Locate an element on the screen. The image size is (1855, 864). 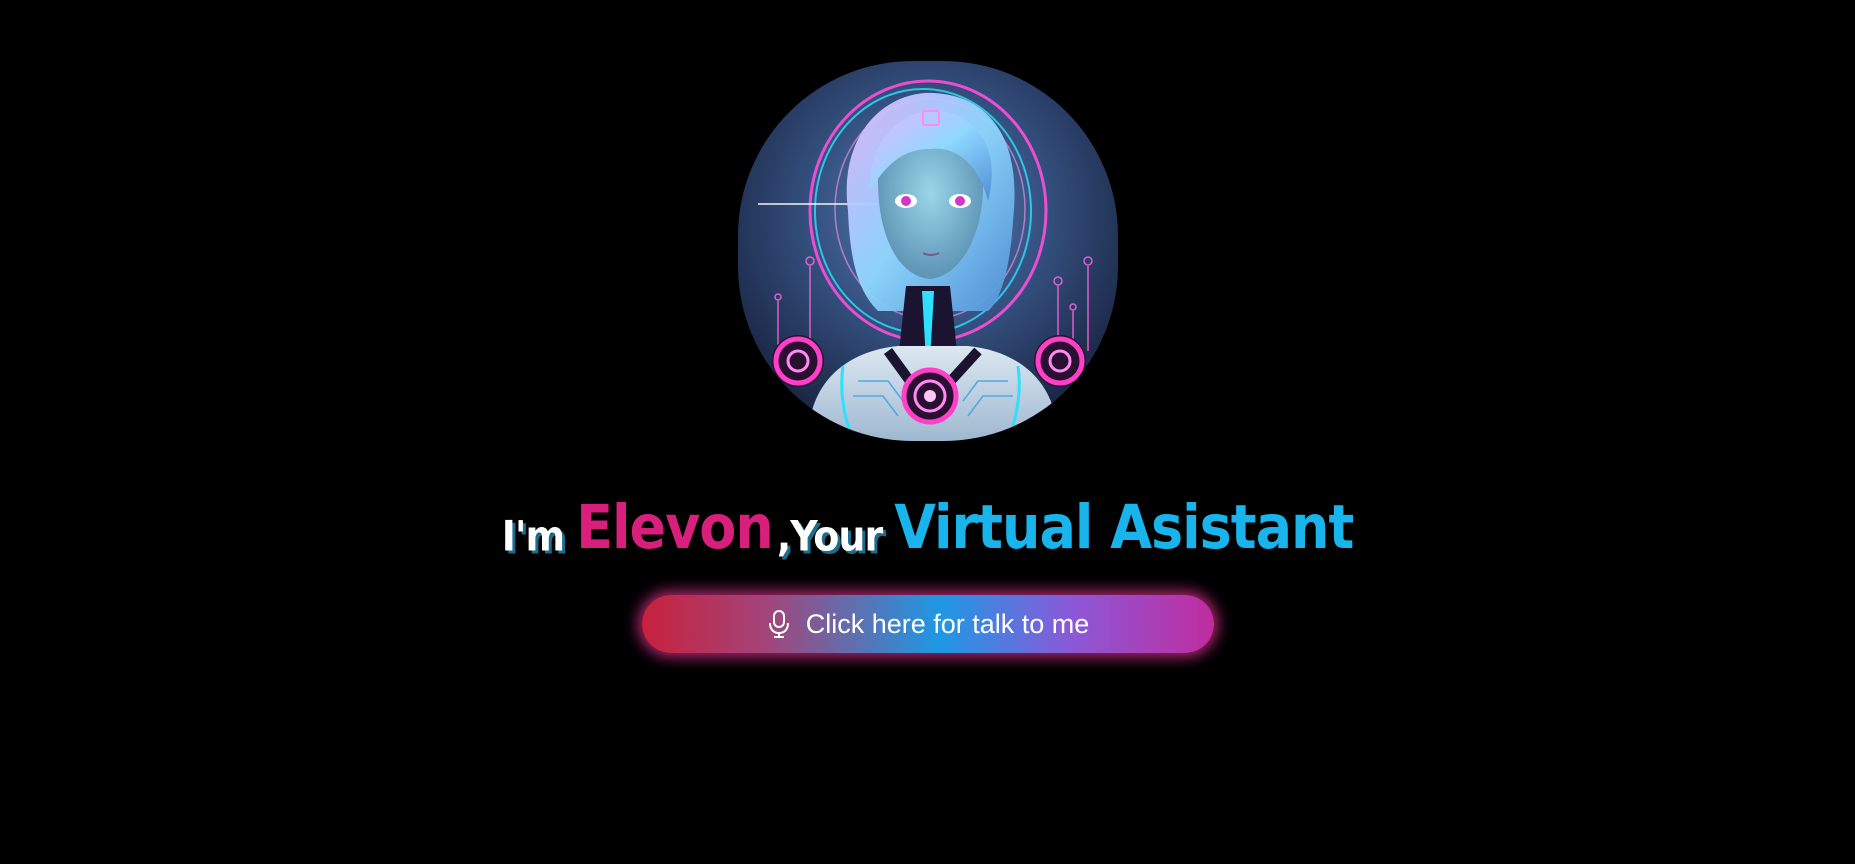
robot-portrait-image is located at coordinates (925, 260).